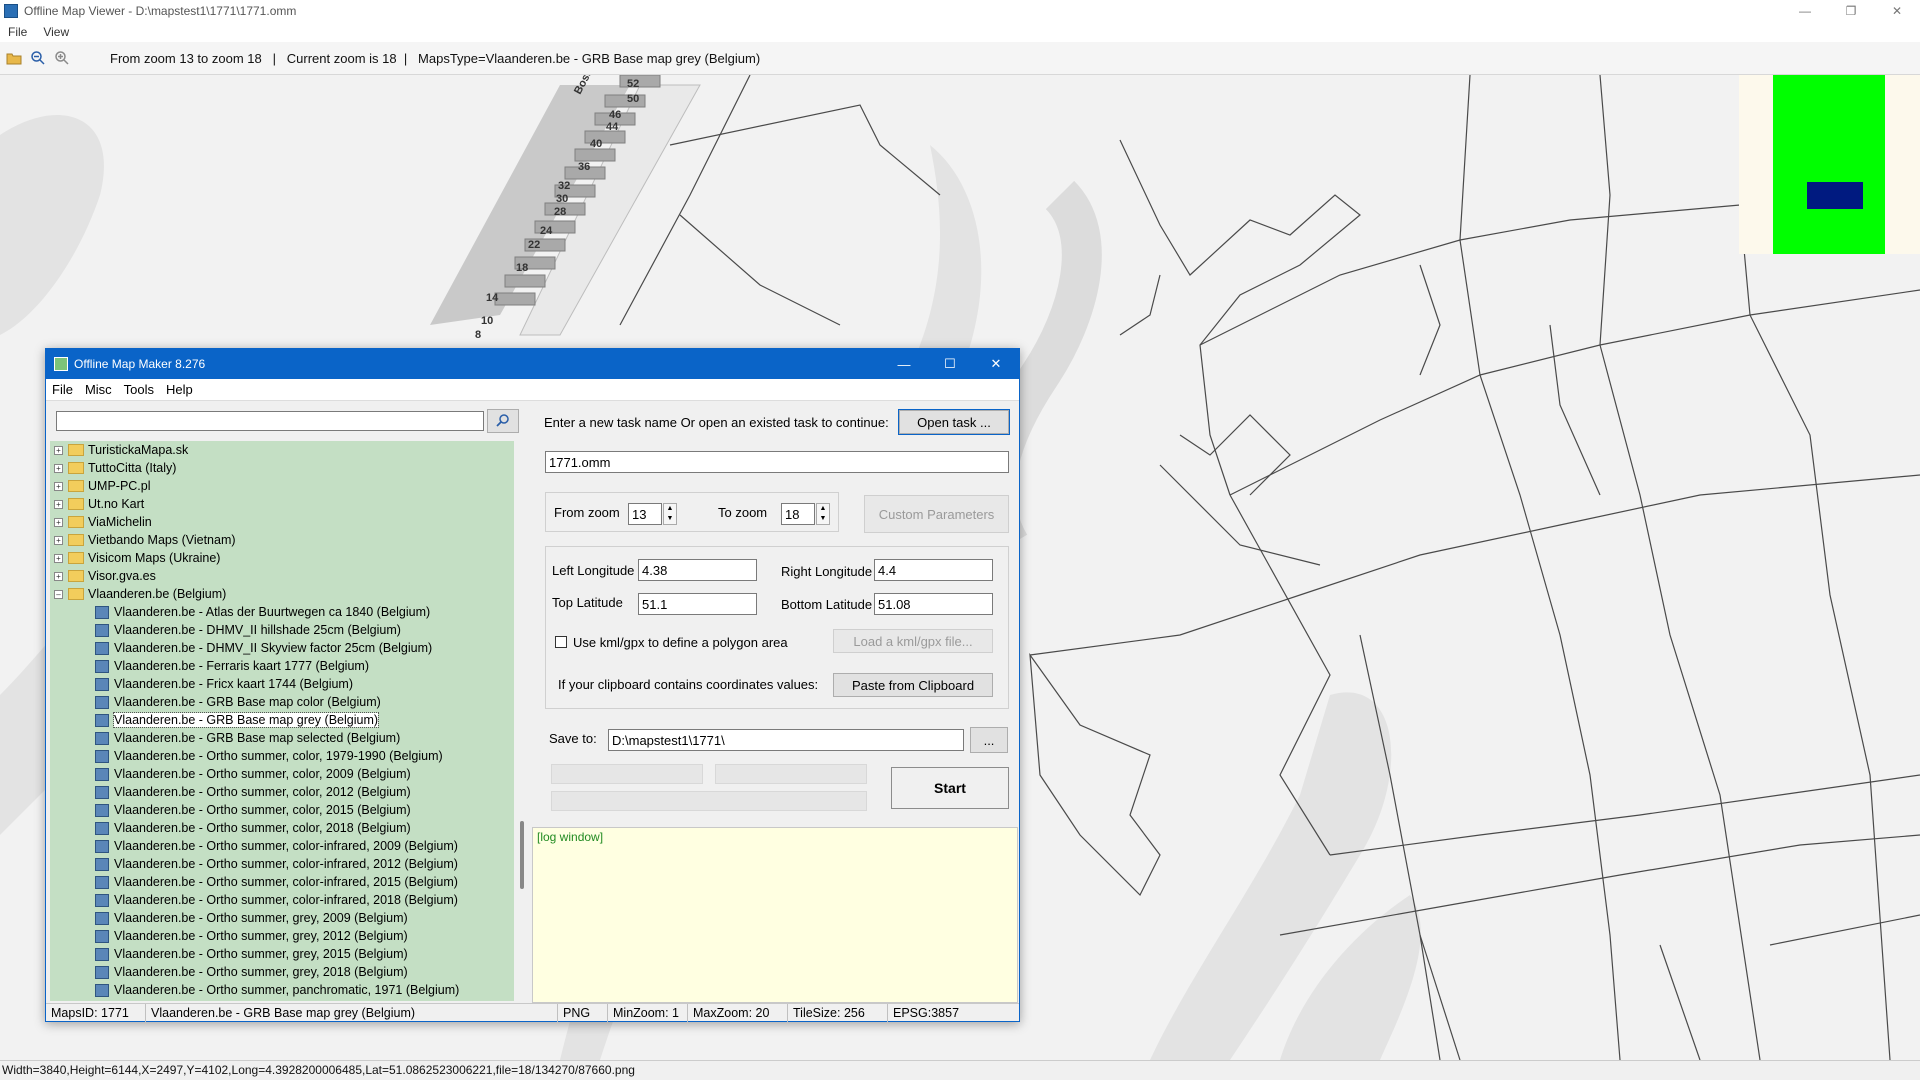 The height and width of the screenshot is (1080, 1920). Describe the element at coordinates (138, 450) in the screenshot. I see `tree-folder-label: TuristickaMapa.sk` at that location.